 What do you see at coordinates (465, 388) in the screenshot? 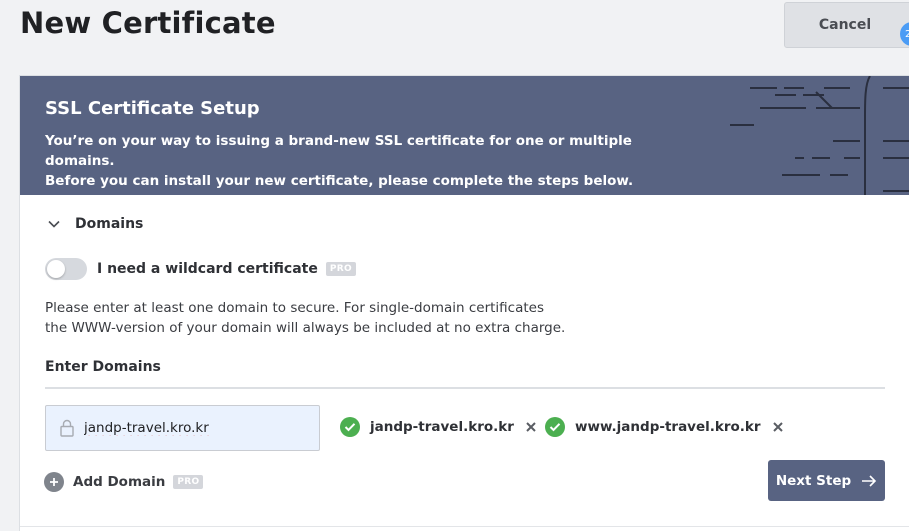
I see `section-divider` at bounding box center [465, 388].